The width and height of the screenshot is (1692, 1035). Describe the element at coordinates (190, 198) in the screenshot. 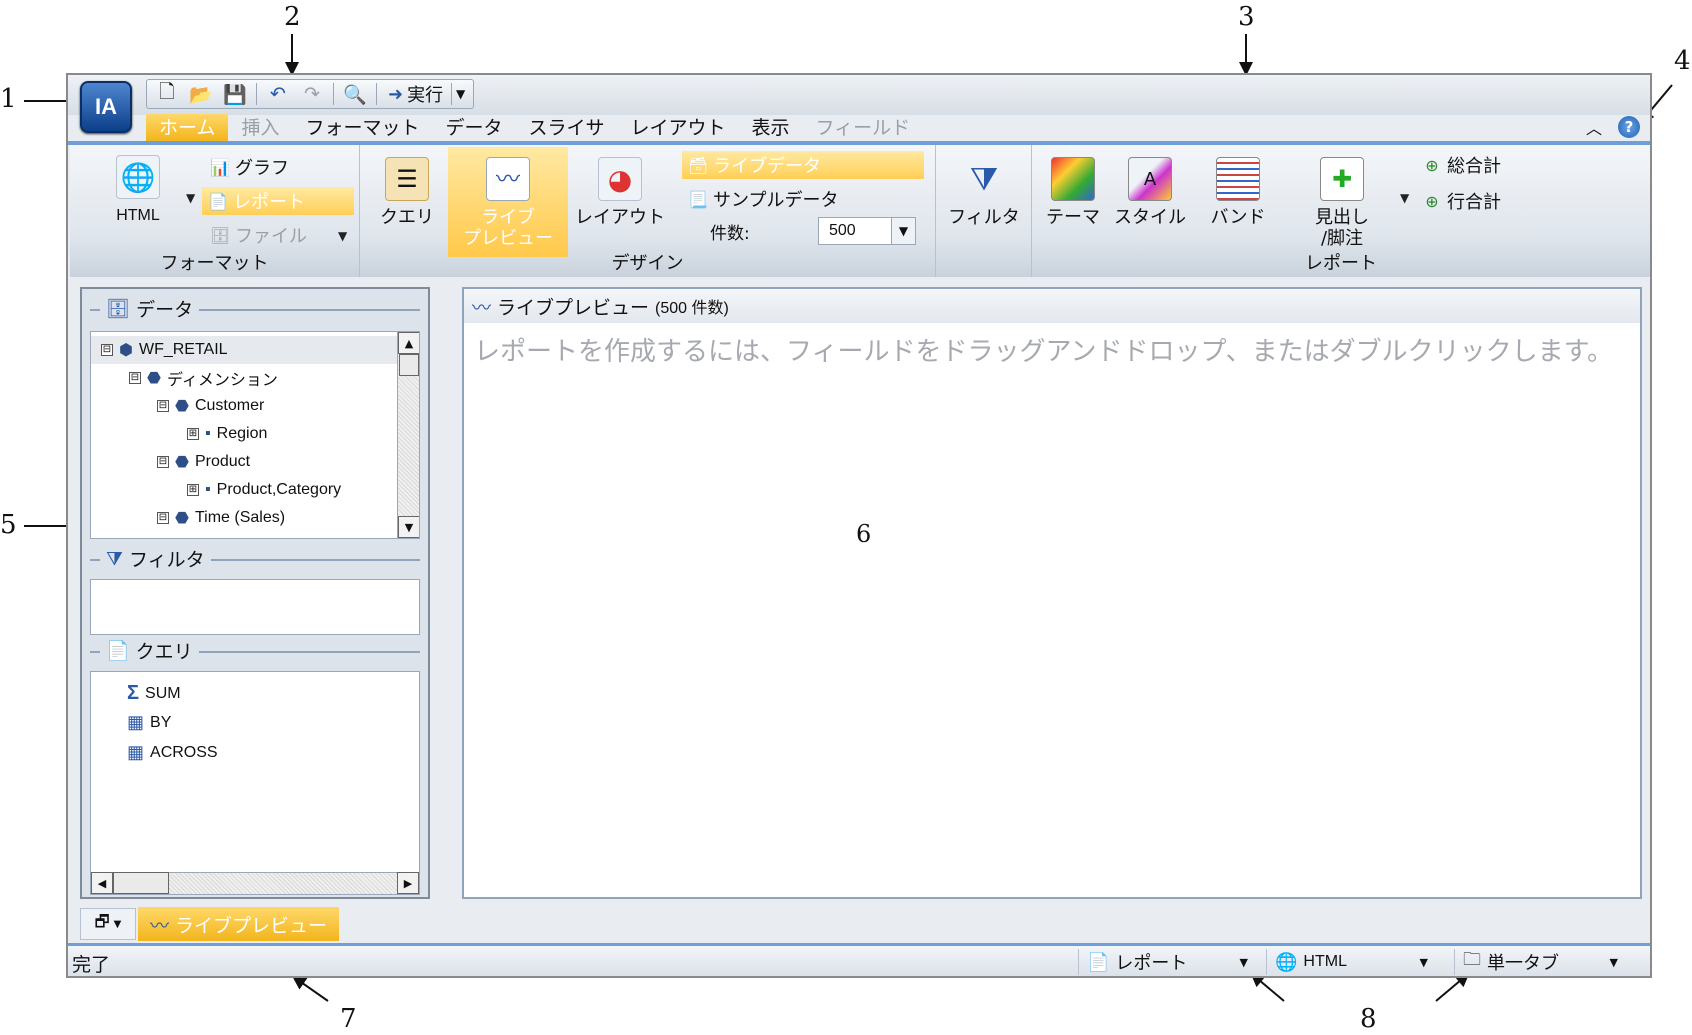

I see `html-dropdown-icon: ▼` at that location.